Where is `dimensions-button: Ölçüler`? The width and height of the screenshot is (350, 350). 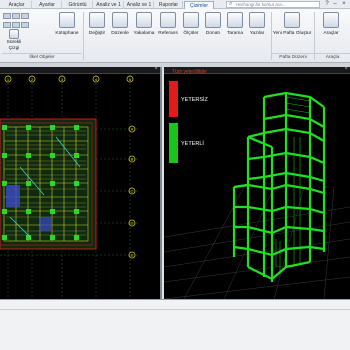 dimensions-button: Ölçüler is located at coordinates (191, 32).